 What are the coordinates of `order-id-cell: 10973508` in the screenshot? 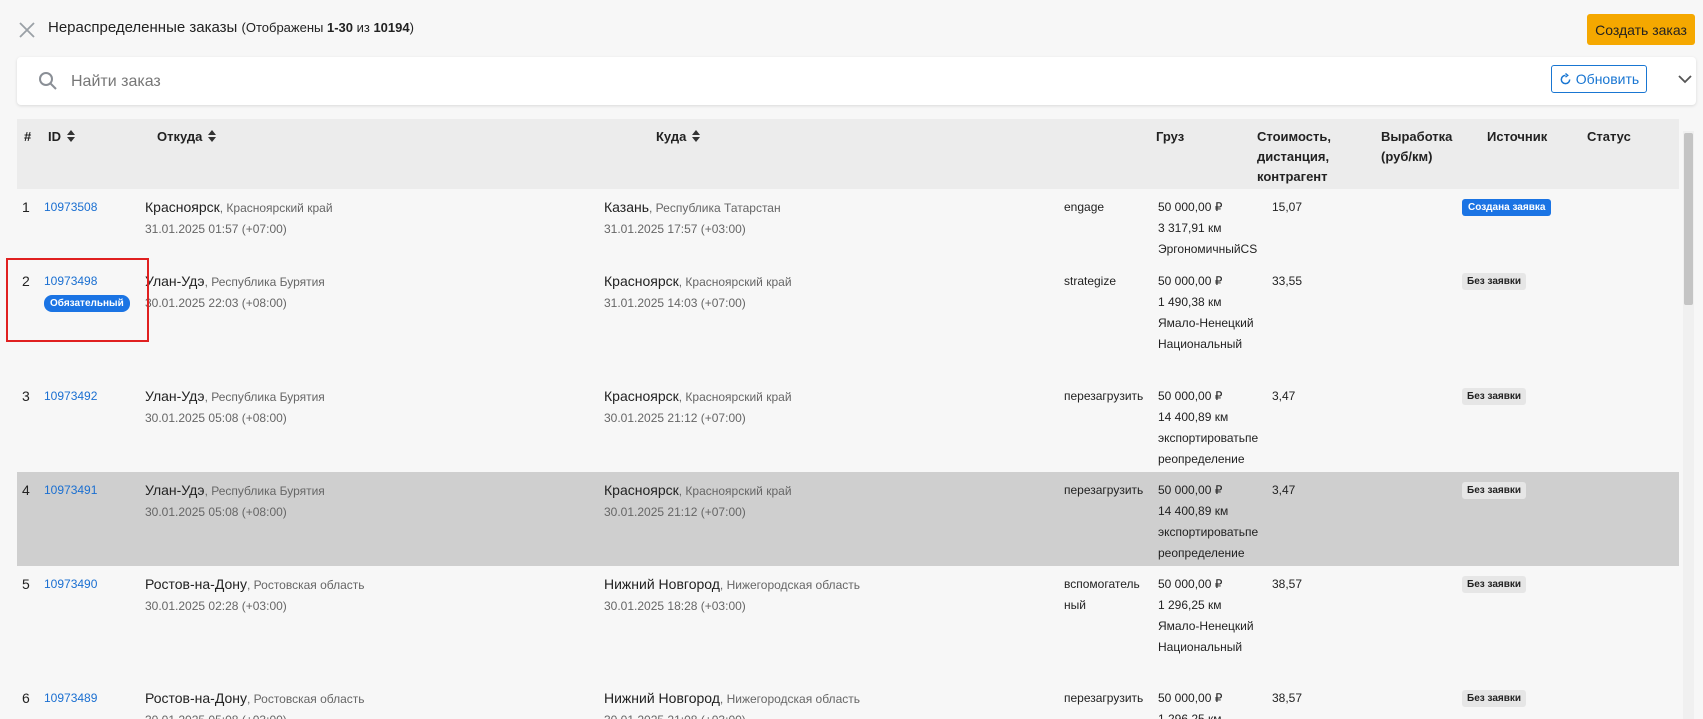 It's located at (70, 207).